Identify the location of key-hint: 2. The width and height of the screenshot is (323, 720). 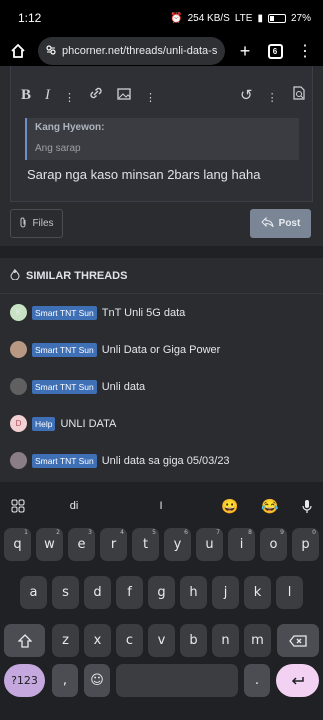
(58, 532).